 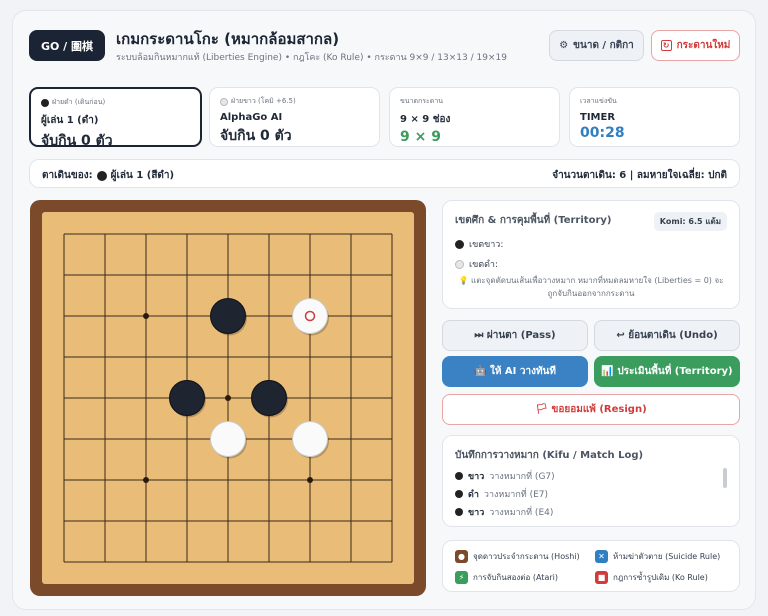 I want to click on app-logo: GO / 圍棋, so click(x=67, y=45).